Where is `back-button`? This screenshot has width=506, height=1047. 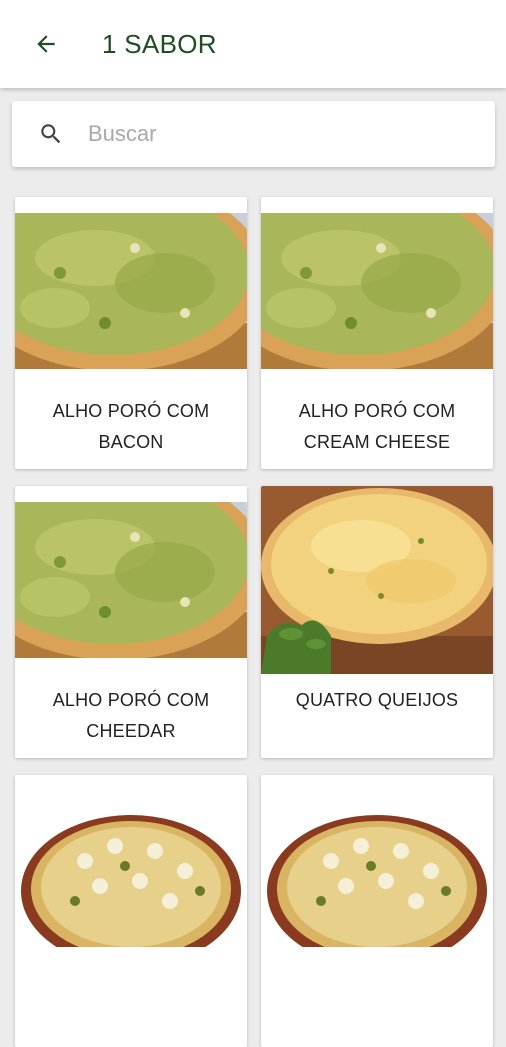
back-button is located at coordinates (46, 44).